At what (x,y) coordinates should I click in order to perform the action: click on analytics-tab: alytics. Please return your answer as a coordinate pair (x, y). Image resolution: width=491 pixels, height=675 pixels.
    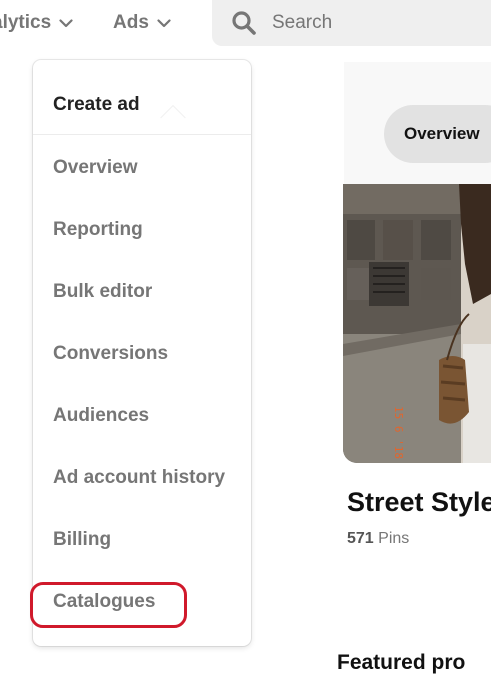
    Looking at the image, I should click on (36, 23).